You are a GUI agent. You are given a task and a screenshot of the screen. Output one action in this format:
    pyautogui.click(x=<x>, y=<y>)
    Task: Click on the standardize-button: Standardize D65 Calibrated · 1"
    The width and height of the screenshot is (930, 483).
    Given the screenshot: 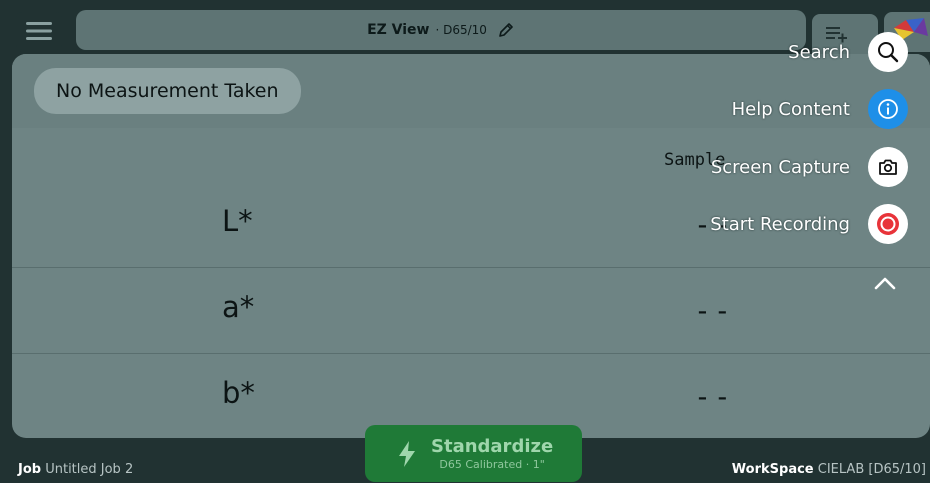 What is the action you would take?
    pyautogui.click(x=473, y=453)
    